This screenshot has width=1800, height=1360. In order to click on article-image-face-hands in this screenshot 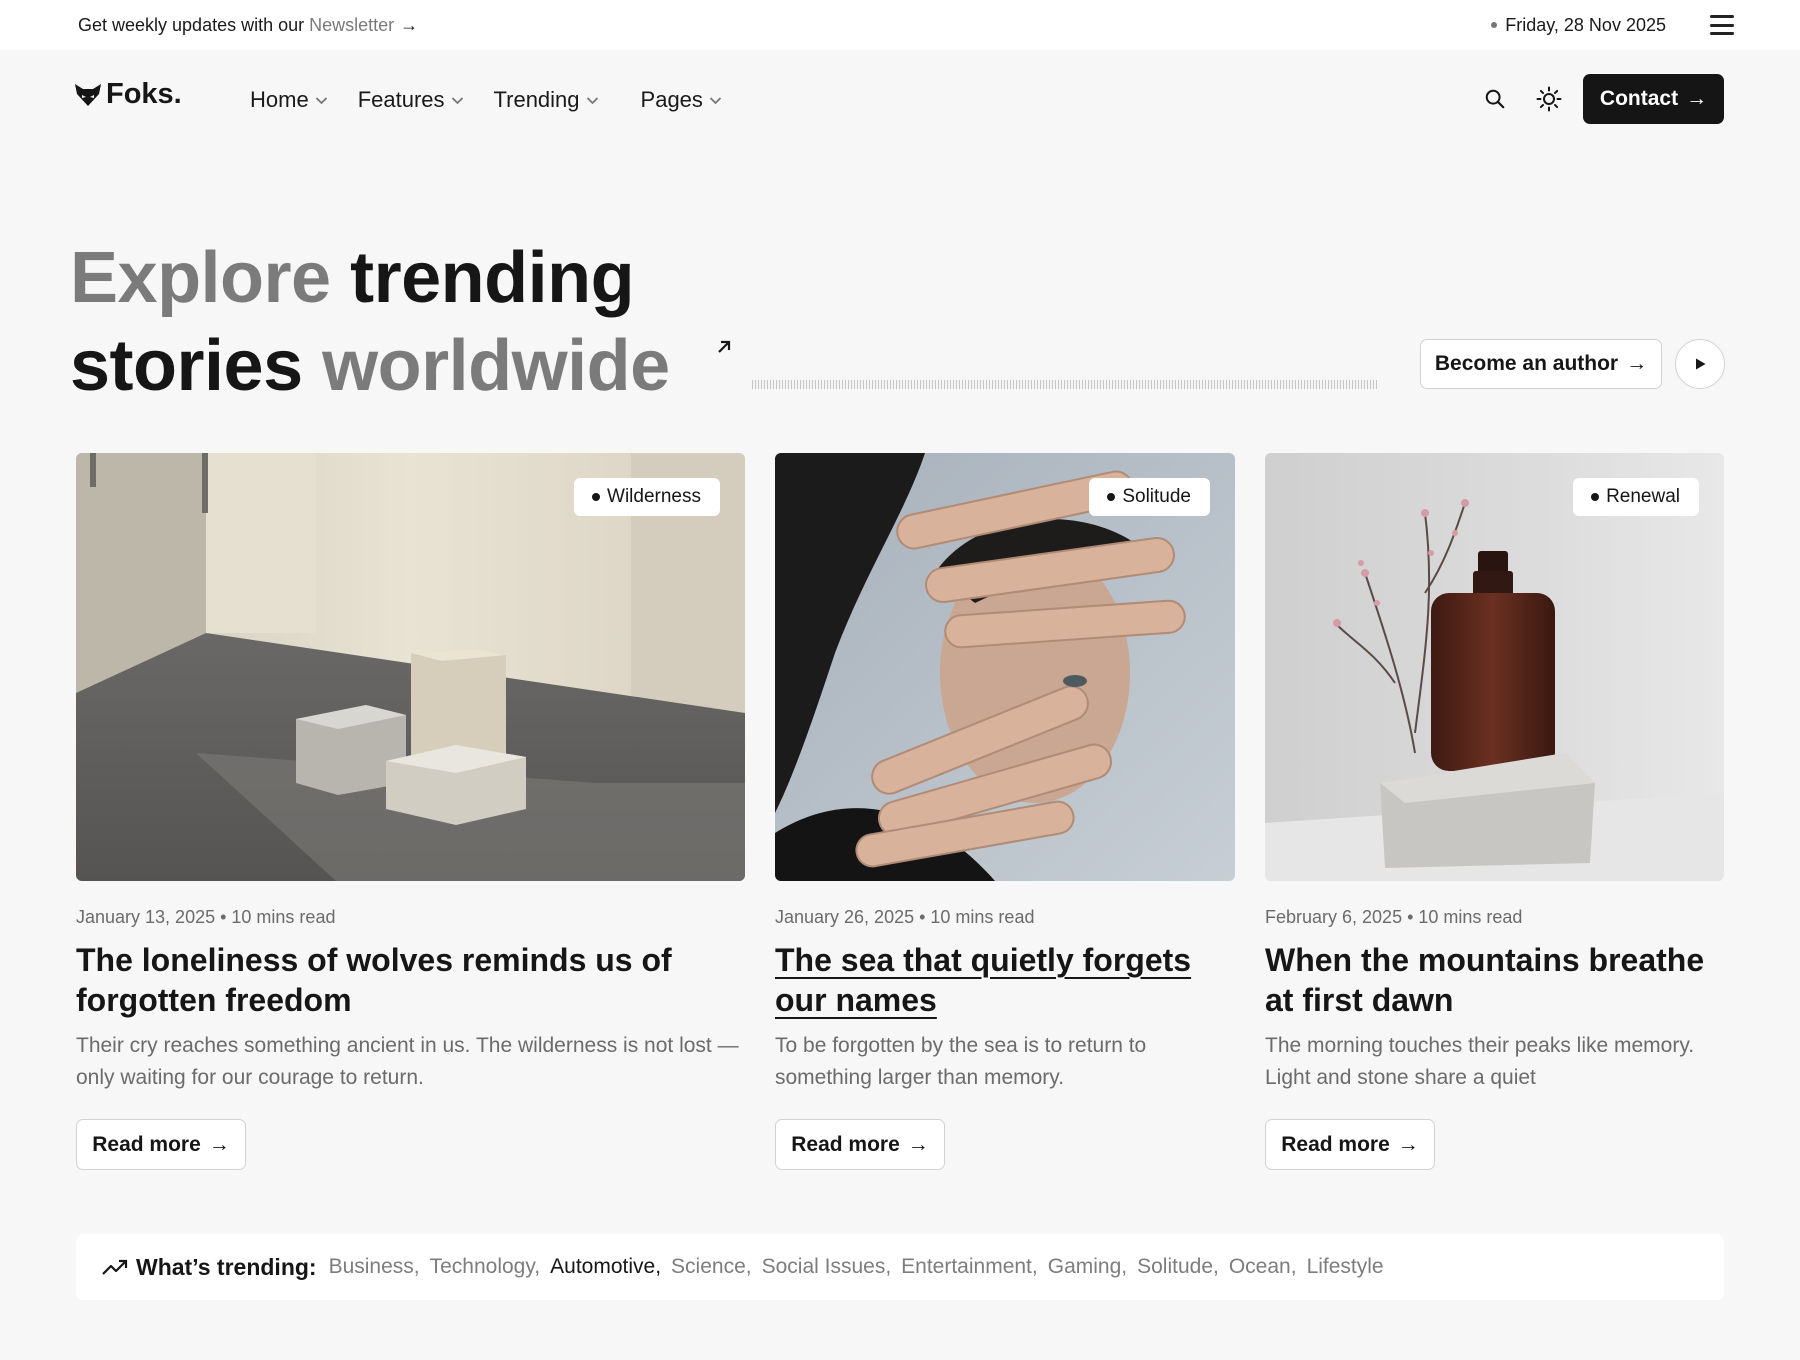, I will do `click(1005, 667)`.